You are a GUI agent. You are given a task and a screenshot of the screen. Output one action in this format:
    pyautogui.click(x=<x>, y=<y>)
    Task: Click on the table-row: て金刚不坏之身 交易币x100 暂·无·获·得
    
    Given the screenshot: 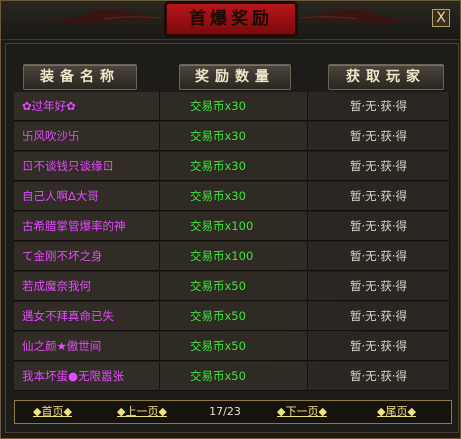 What is the action you would take?
    pyautogui.click(x=232, y=257)
    